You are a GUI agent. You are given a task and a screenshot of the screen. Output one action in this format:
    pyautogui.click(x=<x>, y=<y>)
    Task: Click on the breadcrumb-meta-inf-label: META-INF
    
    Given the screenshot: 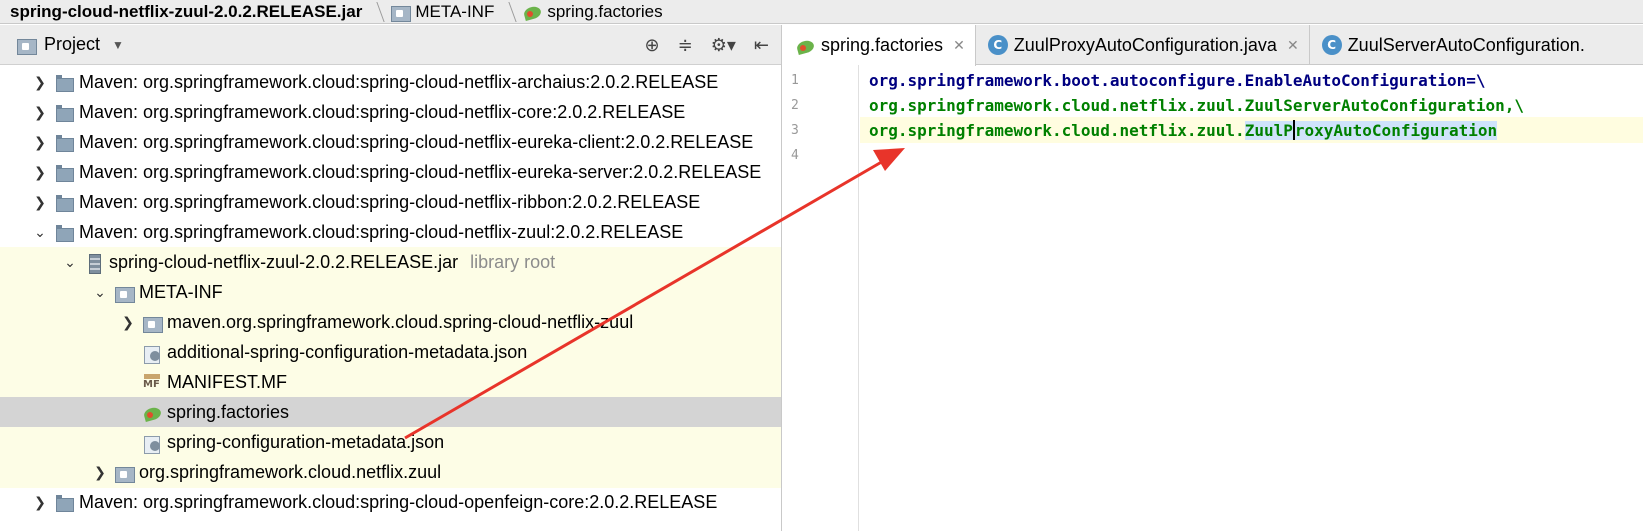 What is the action you would take?
    pyautogui.click(x=455, y=11)
    